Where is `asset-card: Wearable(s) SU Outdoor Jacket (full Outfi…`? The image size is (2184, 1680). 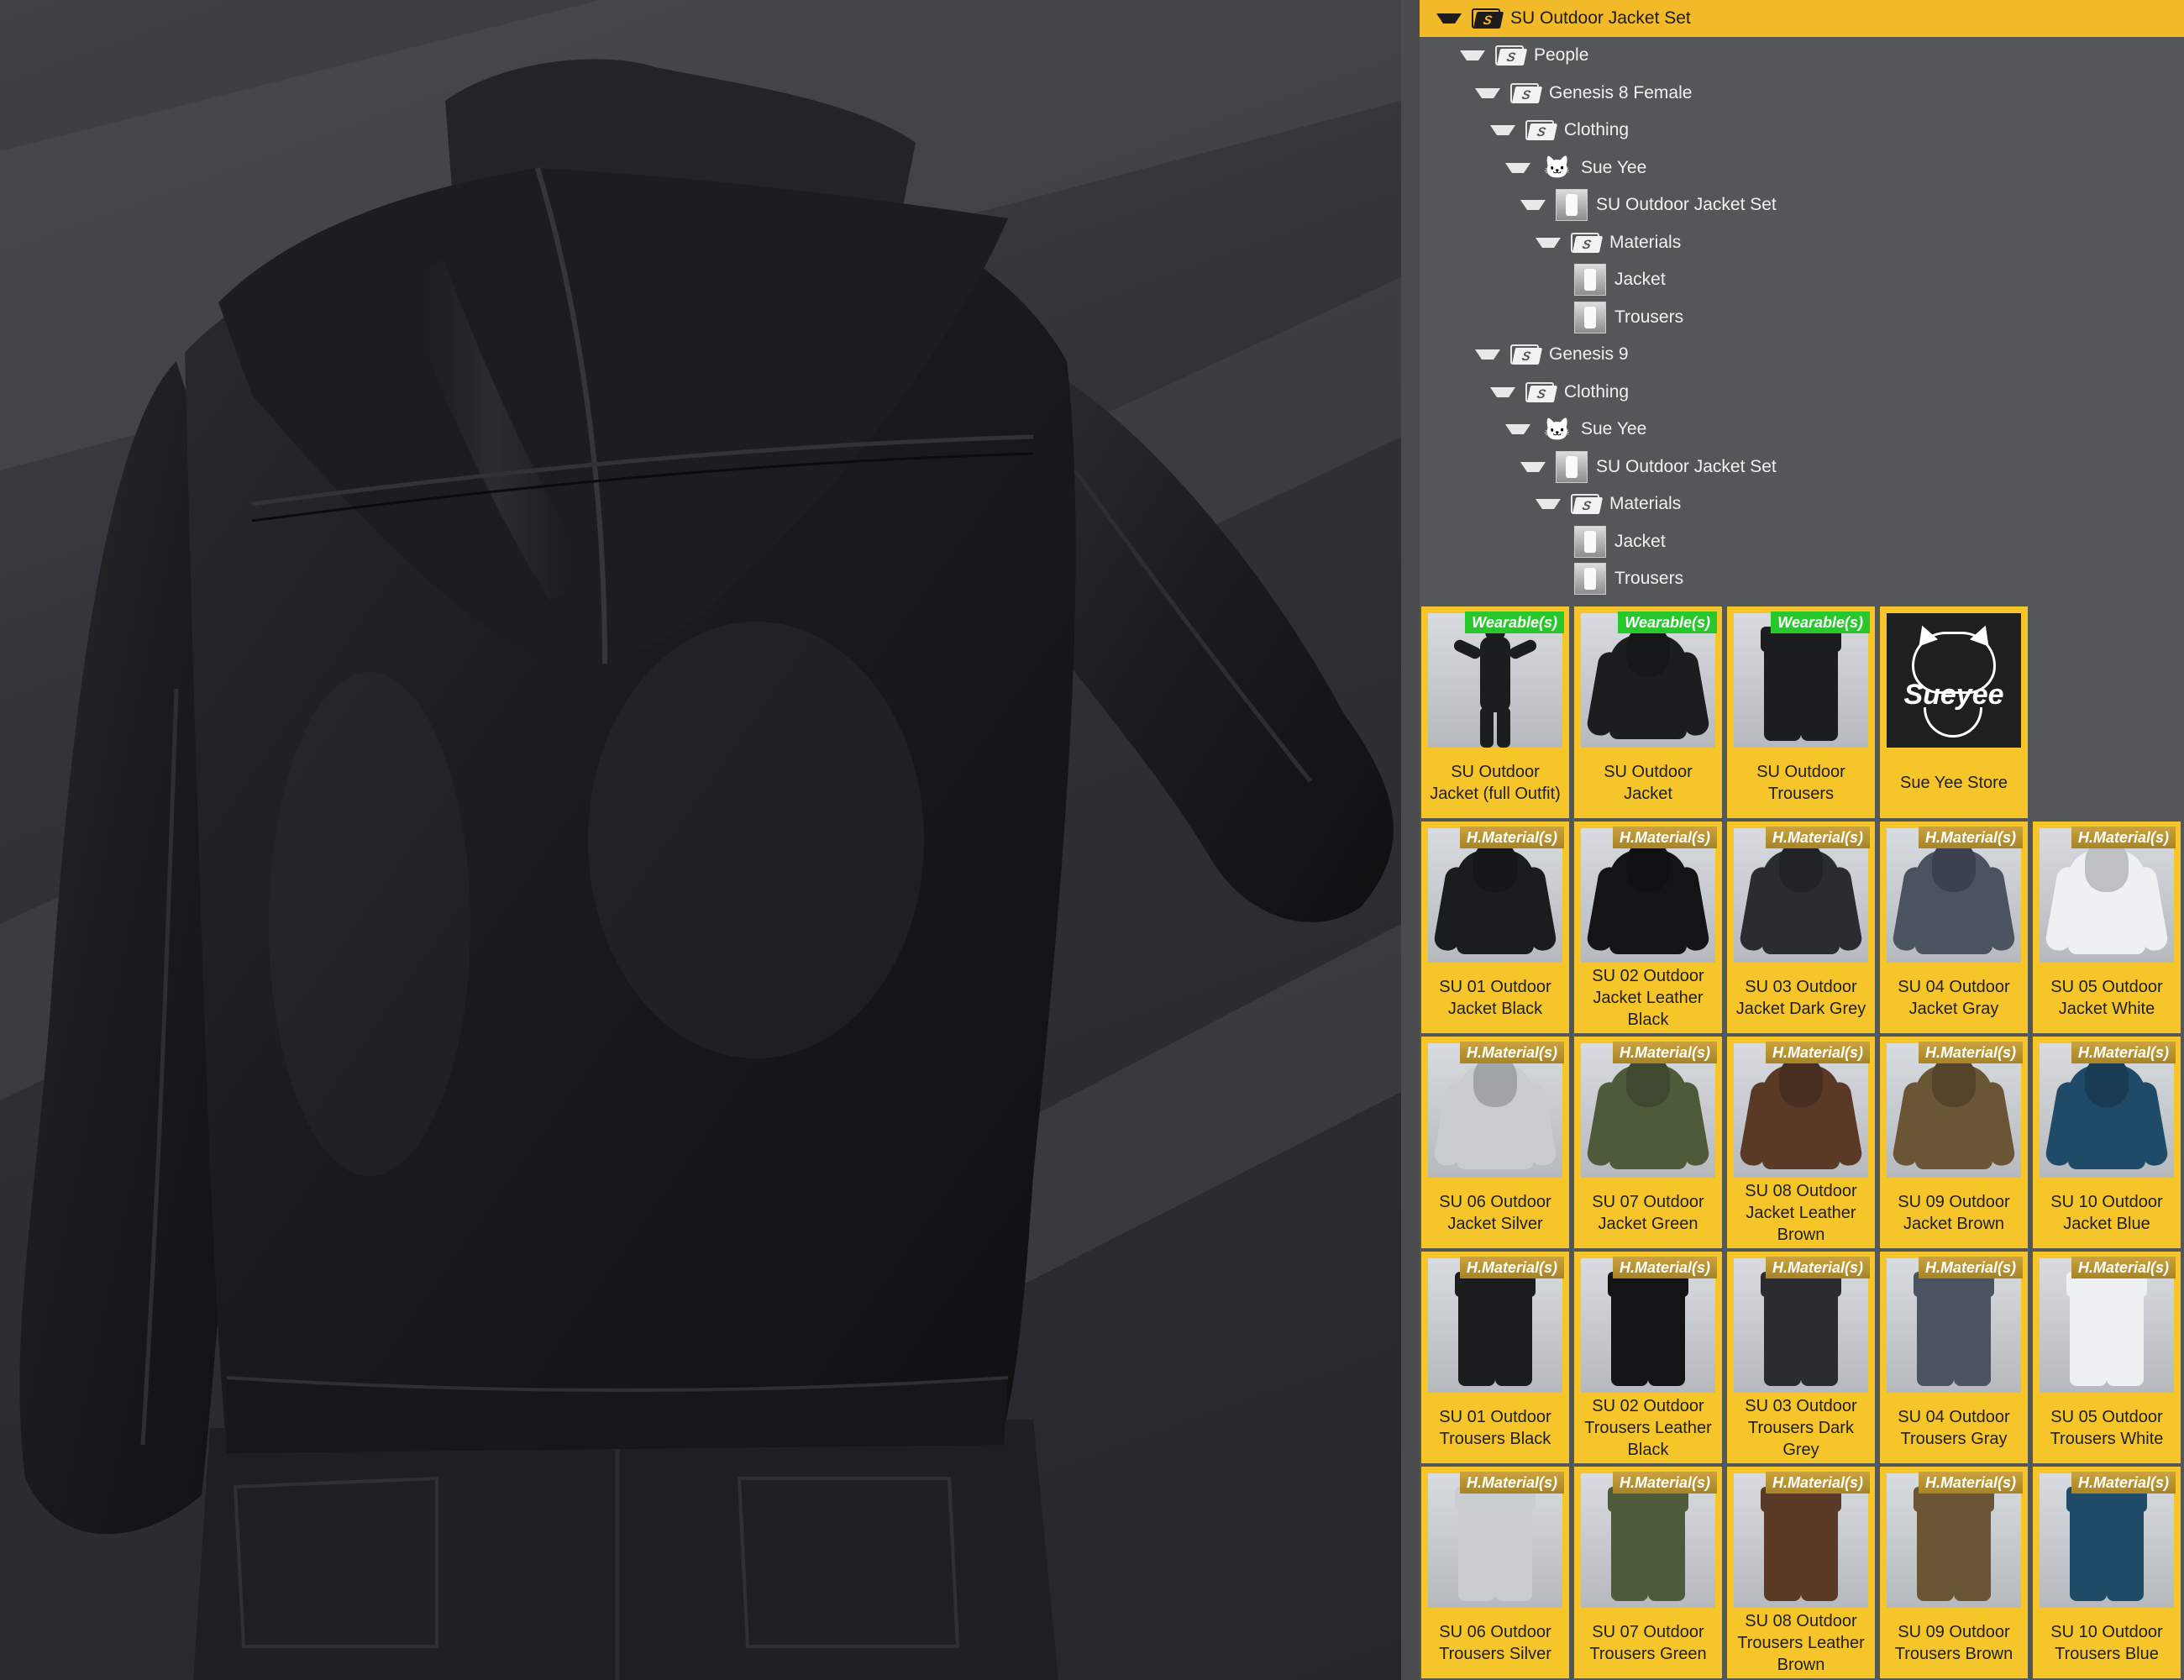
asset-card: Wearable(s) SU Outdoor Jacket (full Outfi… is located at coordinates (1495, 712).